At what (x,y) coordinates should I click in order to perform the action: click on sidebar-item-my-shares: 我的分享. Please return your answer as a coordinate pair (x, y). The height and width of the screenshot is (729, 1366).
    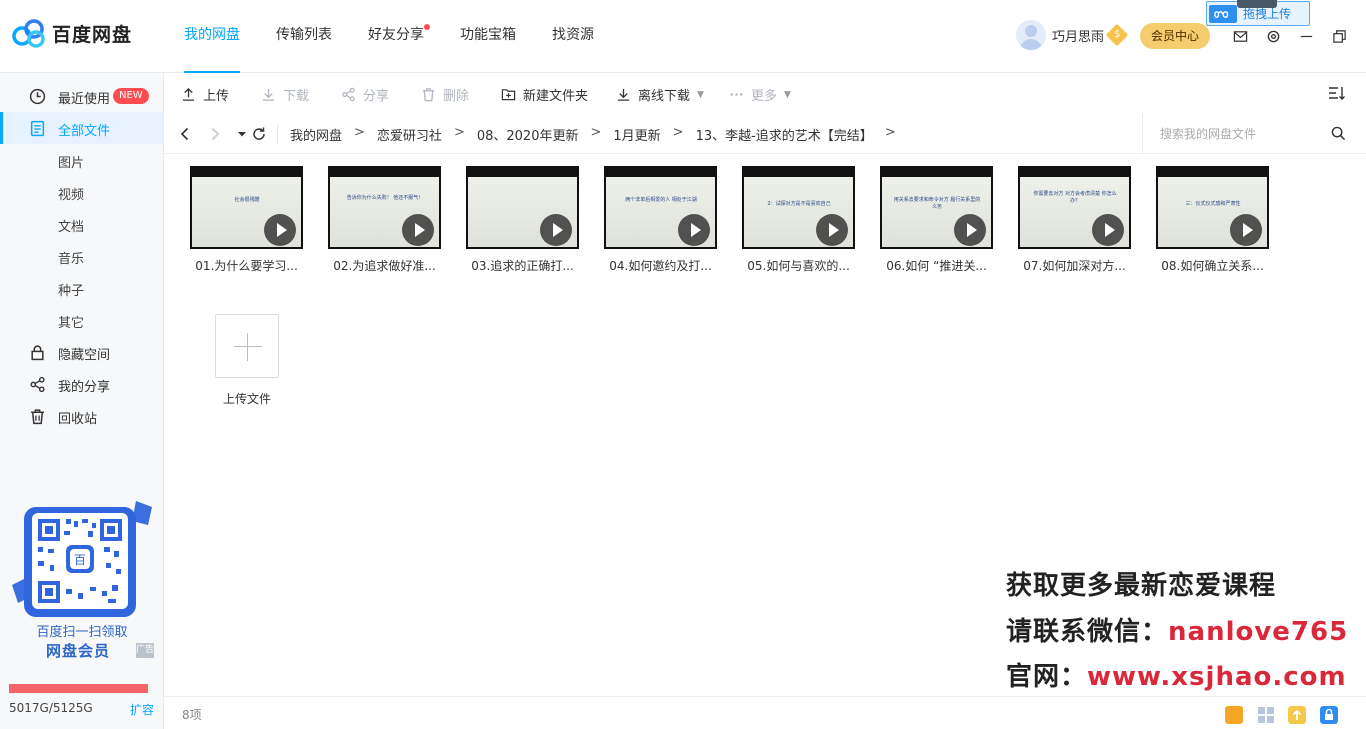
    Looking at the image, I should click on (81, 384).